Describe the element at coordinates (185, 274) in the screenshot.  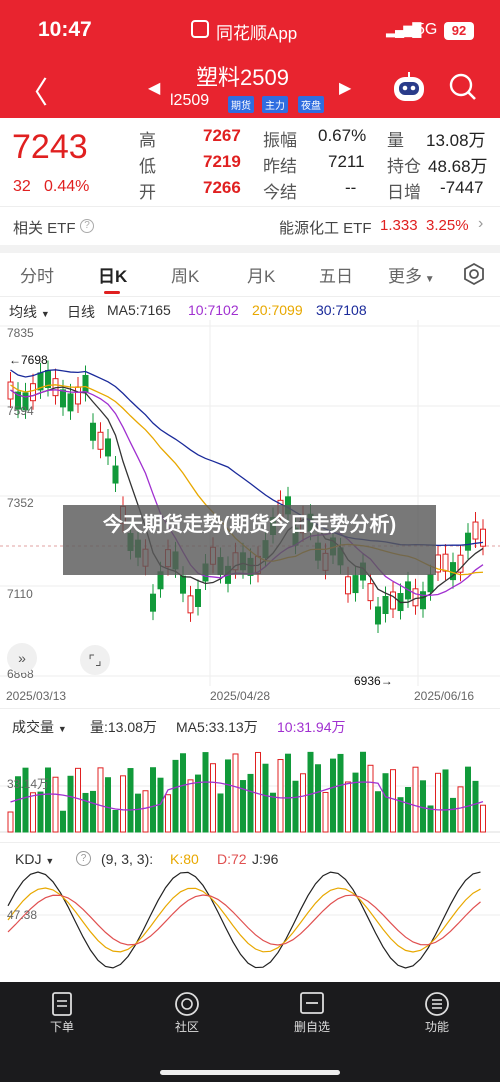
I see `tab-weekly-k: 周K` at that location.